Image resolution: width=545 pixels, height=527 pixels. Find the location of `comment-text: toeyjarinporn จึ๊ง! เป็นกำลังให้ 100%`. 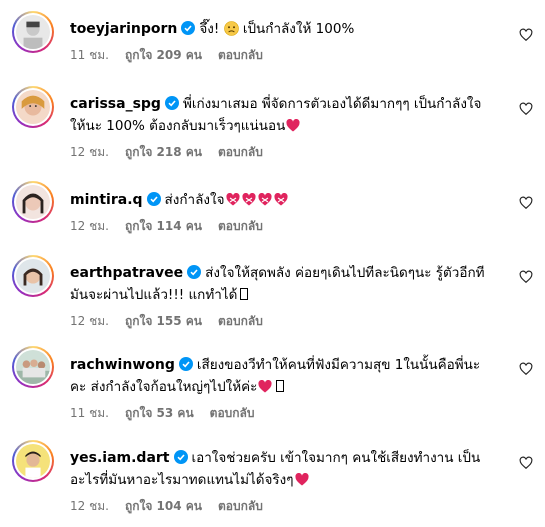

comment-text: toeyjarinporn จึ๊ง! เป็นกำลังให้ 100% is located at coordinates (290, 29).